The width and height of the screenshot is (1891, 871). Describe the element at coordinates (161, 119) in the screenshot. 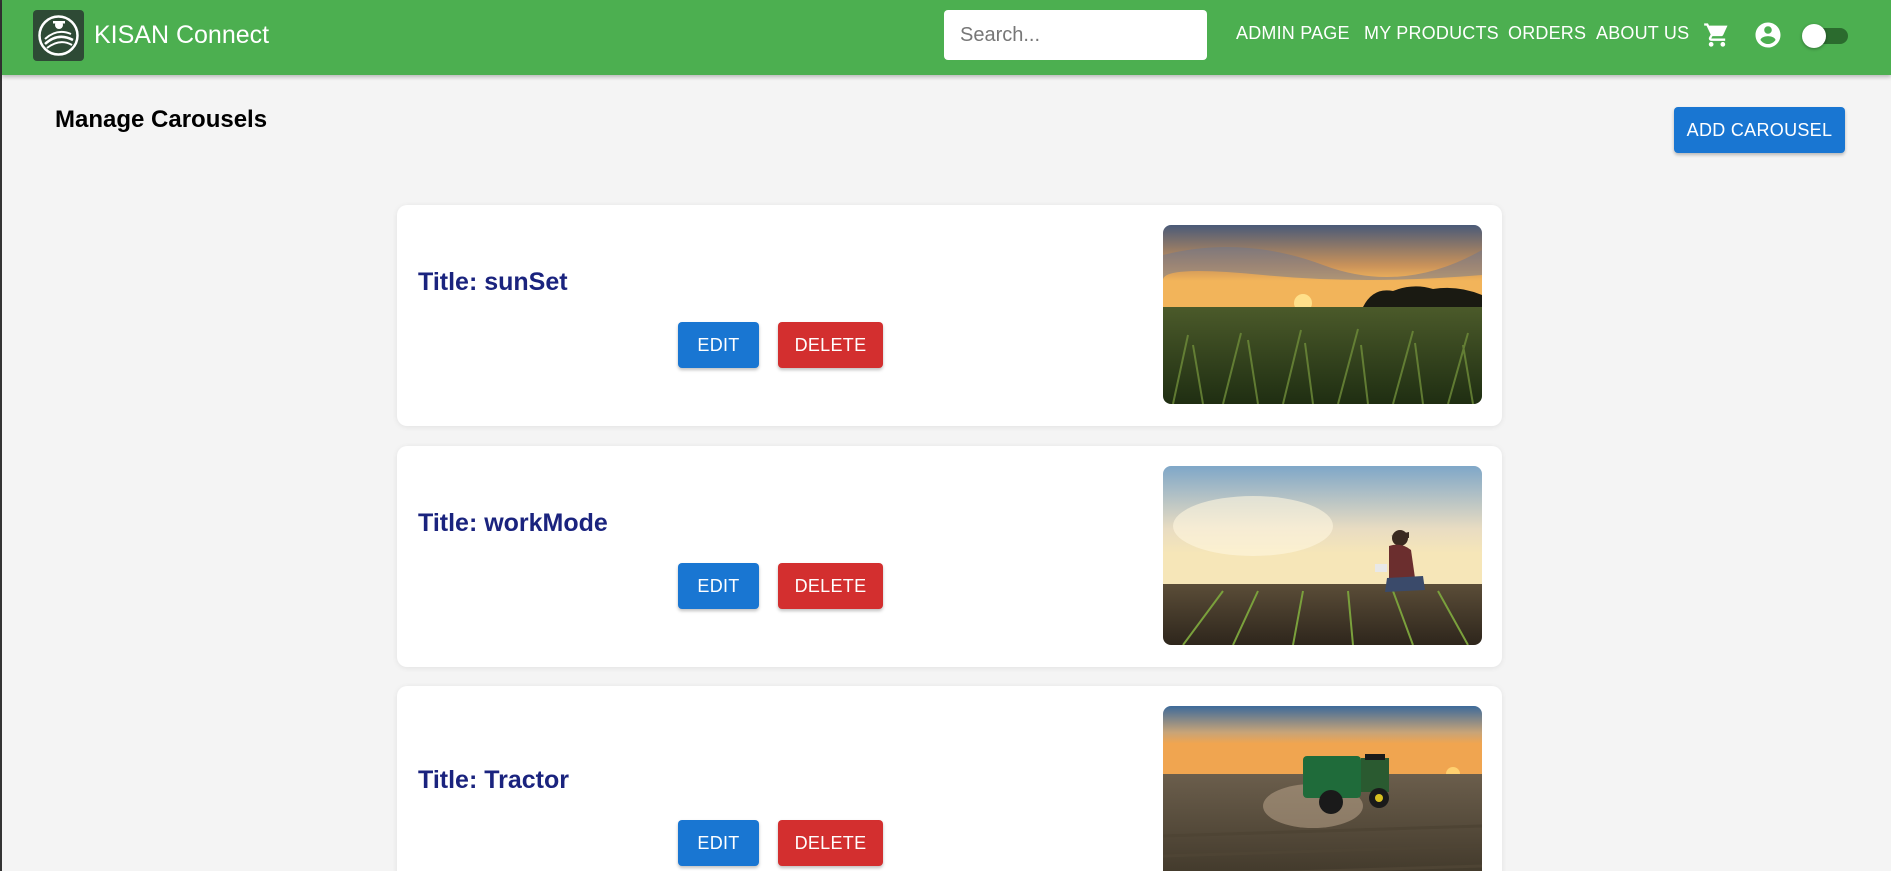

I see `page-title: Manage Carousels` at that location.